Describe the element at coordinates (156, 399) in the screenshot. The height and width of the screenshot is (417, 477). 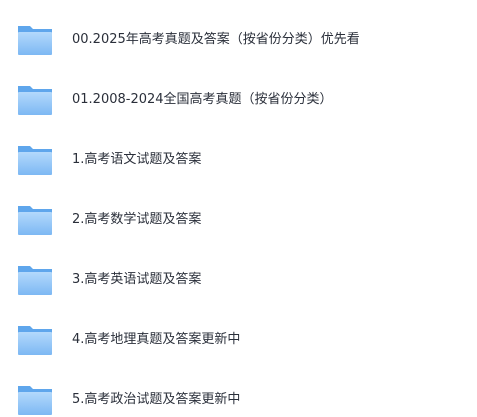
I see `folder-label: 5.高考政治试题及答案更新中` at that location.